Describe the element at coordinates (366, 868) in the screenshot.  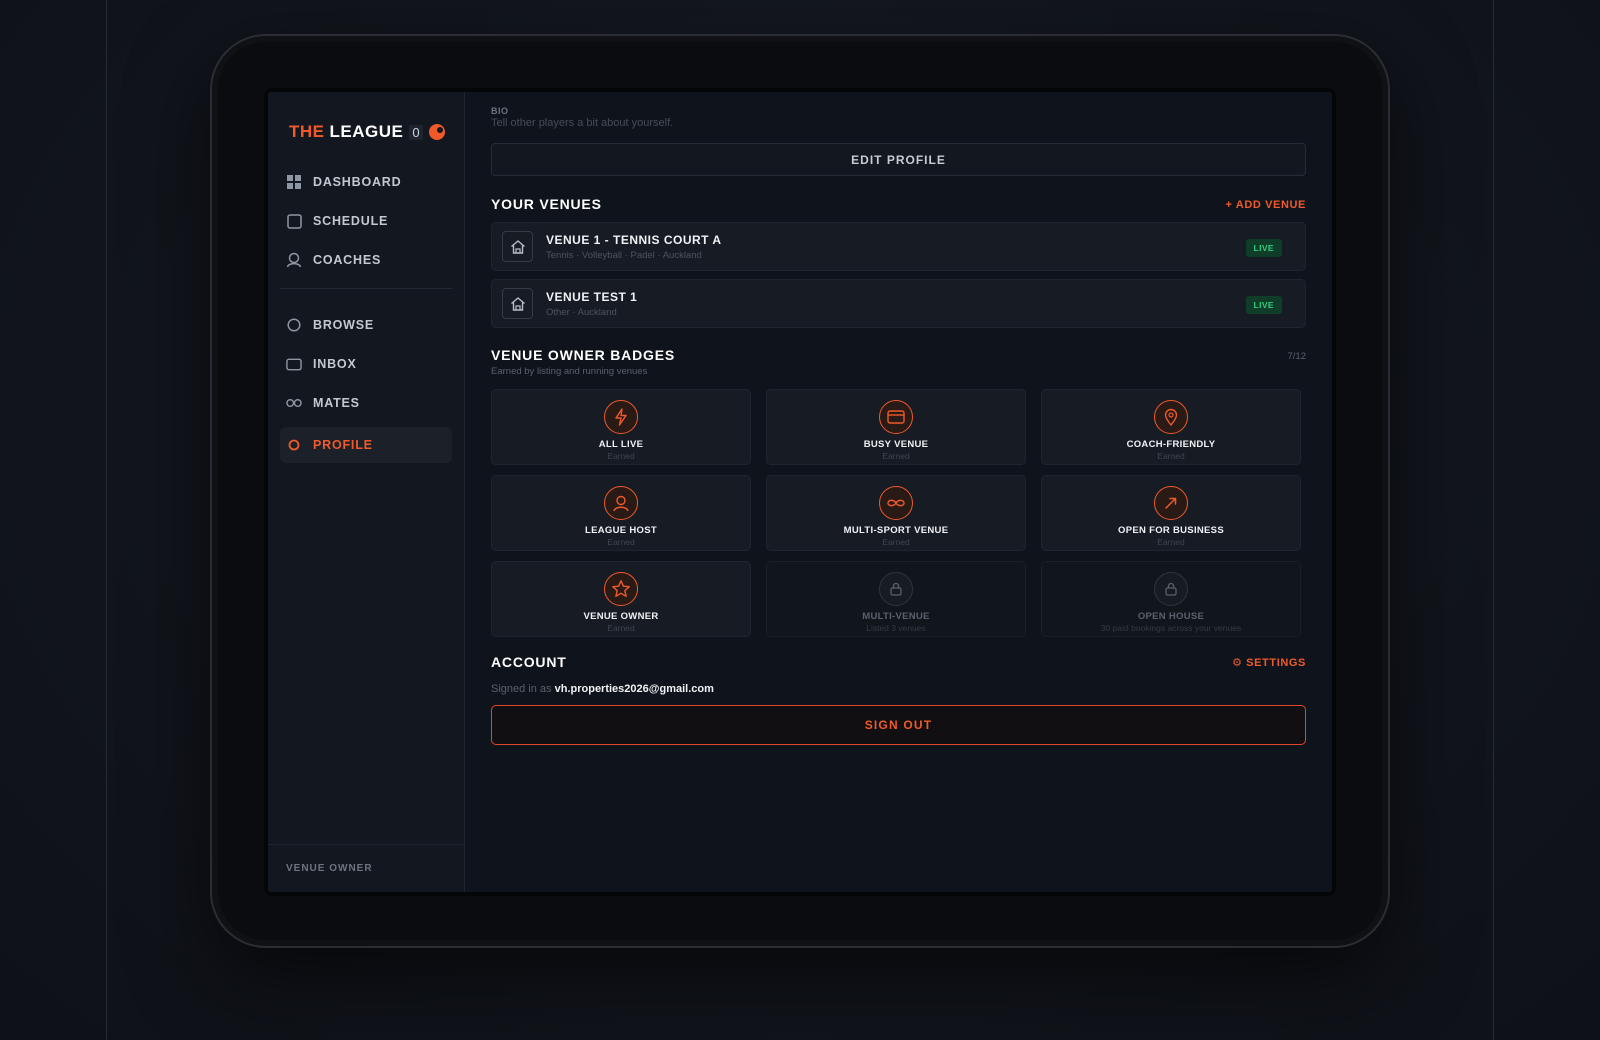
I see `sidebar-role-label: VENUE OWNER` at that location.